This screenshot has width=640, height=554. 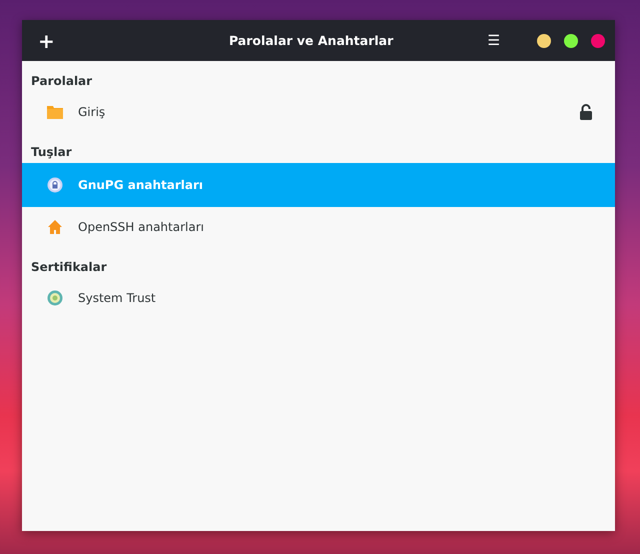 I want to click on minimize-button, so click(x=544, y=41).